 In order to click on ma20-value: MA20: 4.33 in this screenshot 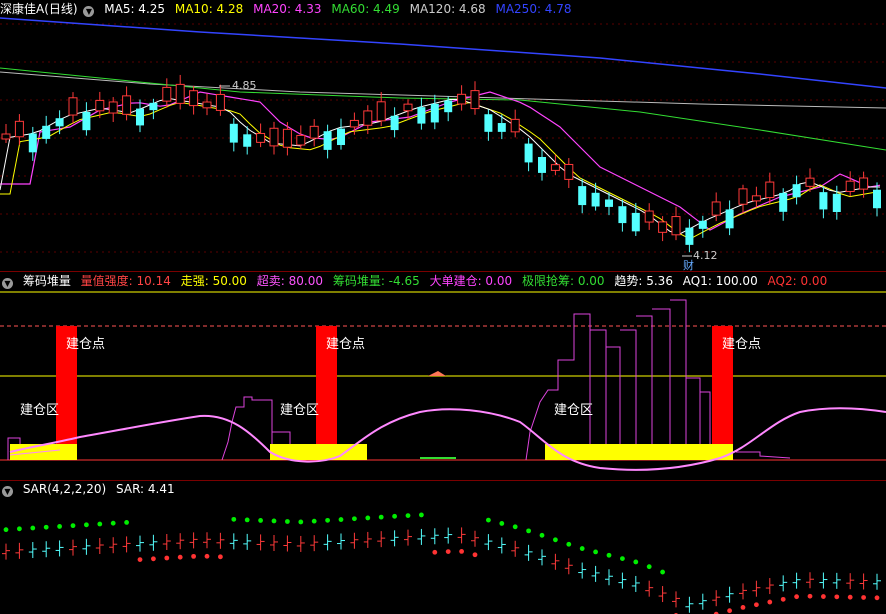, I will do `click(287, 9)`.